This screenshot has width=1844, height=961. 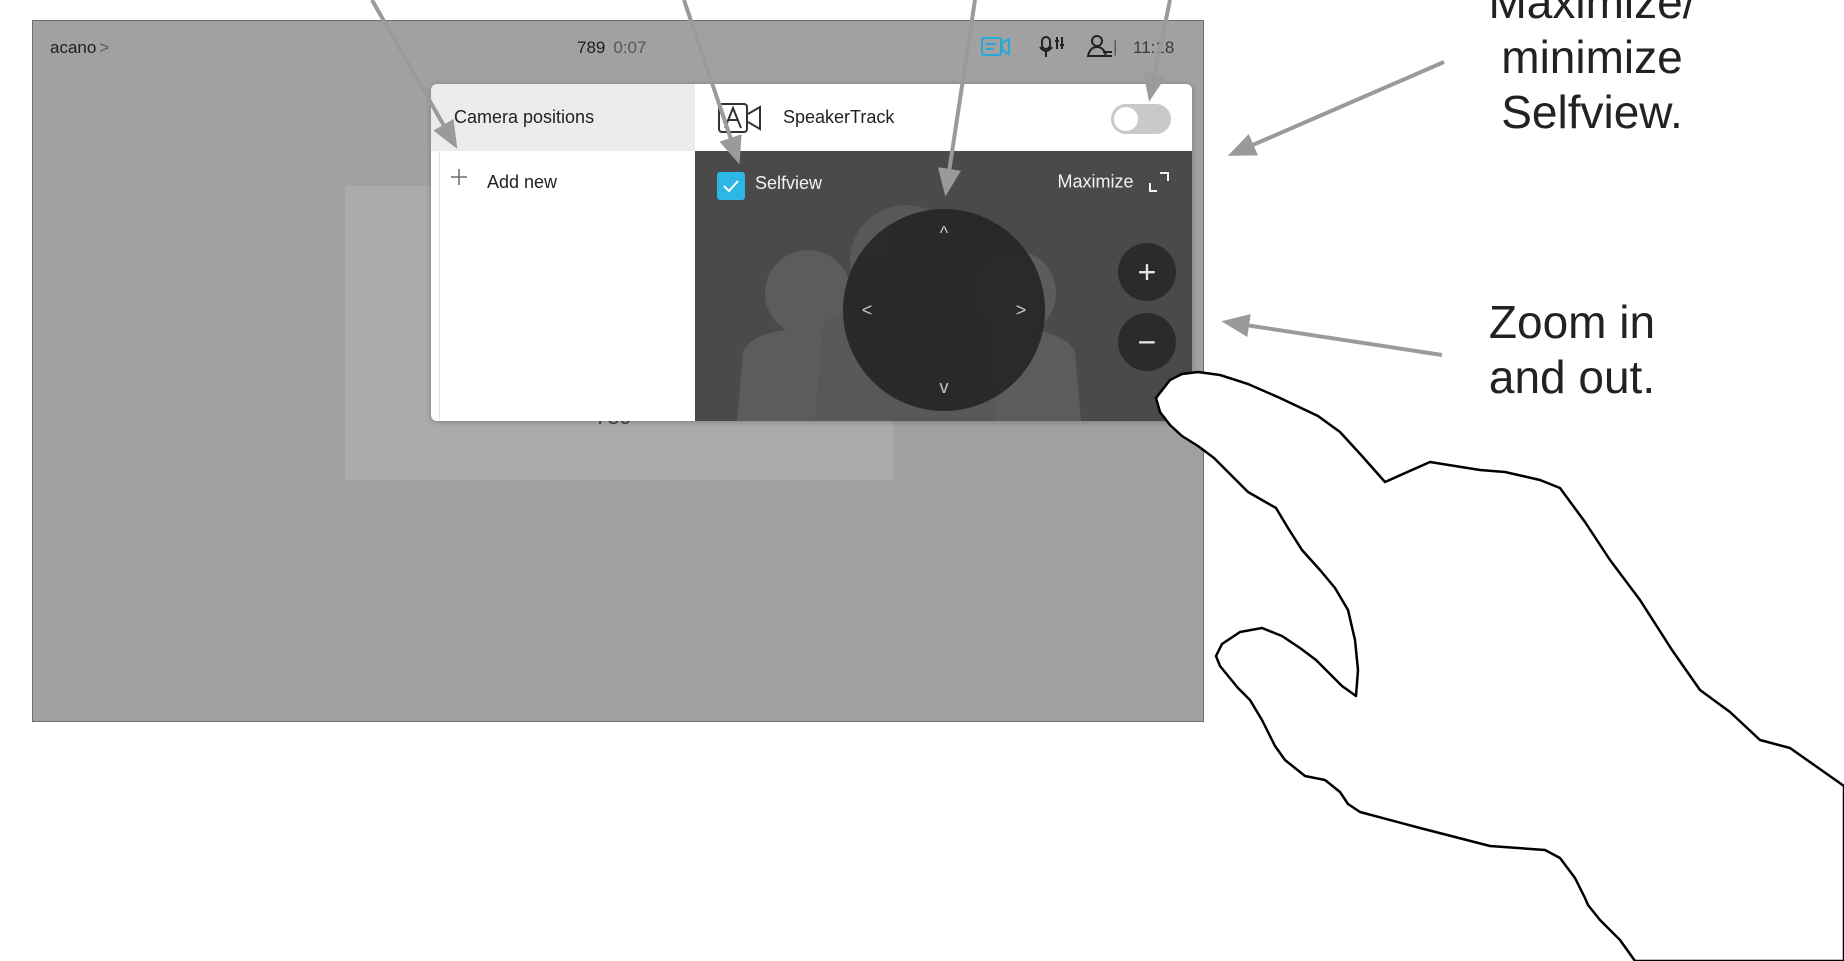 I want to click on arrow-to-speakertrack-toggle, so click(x=1157, y=51).